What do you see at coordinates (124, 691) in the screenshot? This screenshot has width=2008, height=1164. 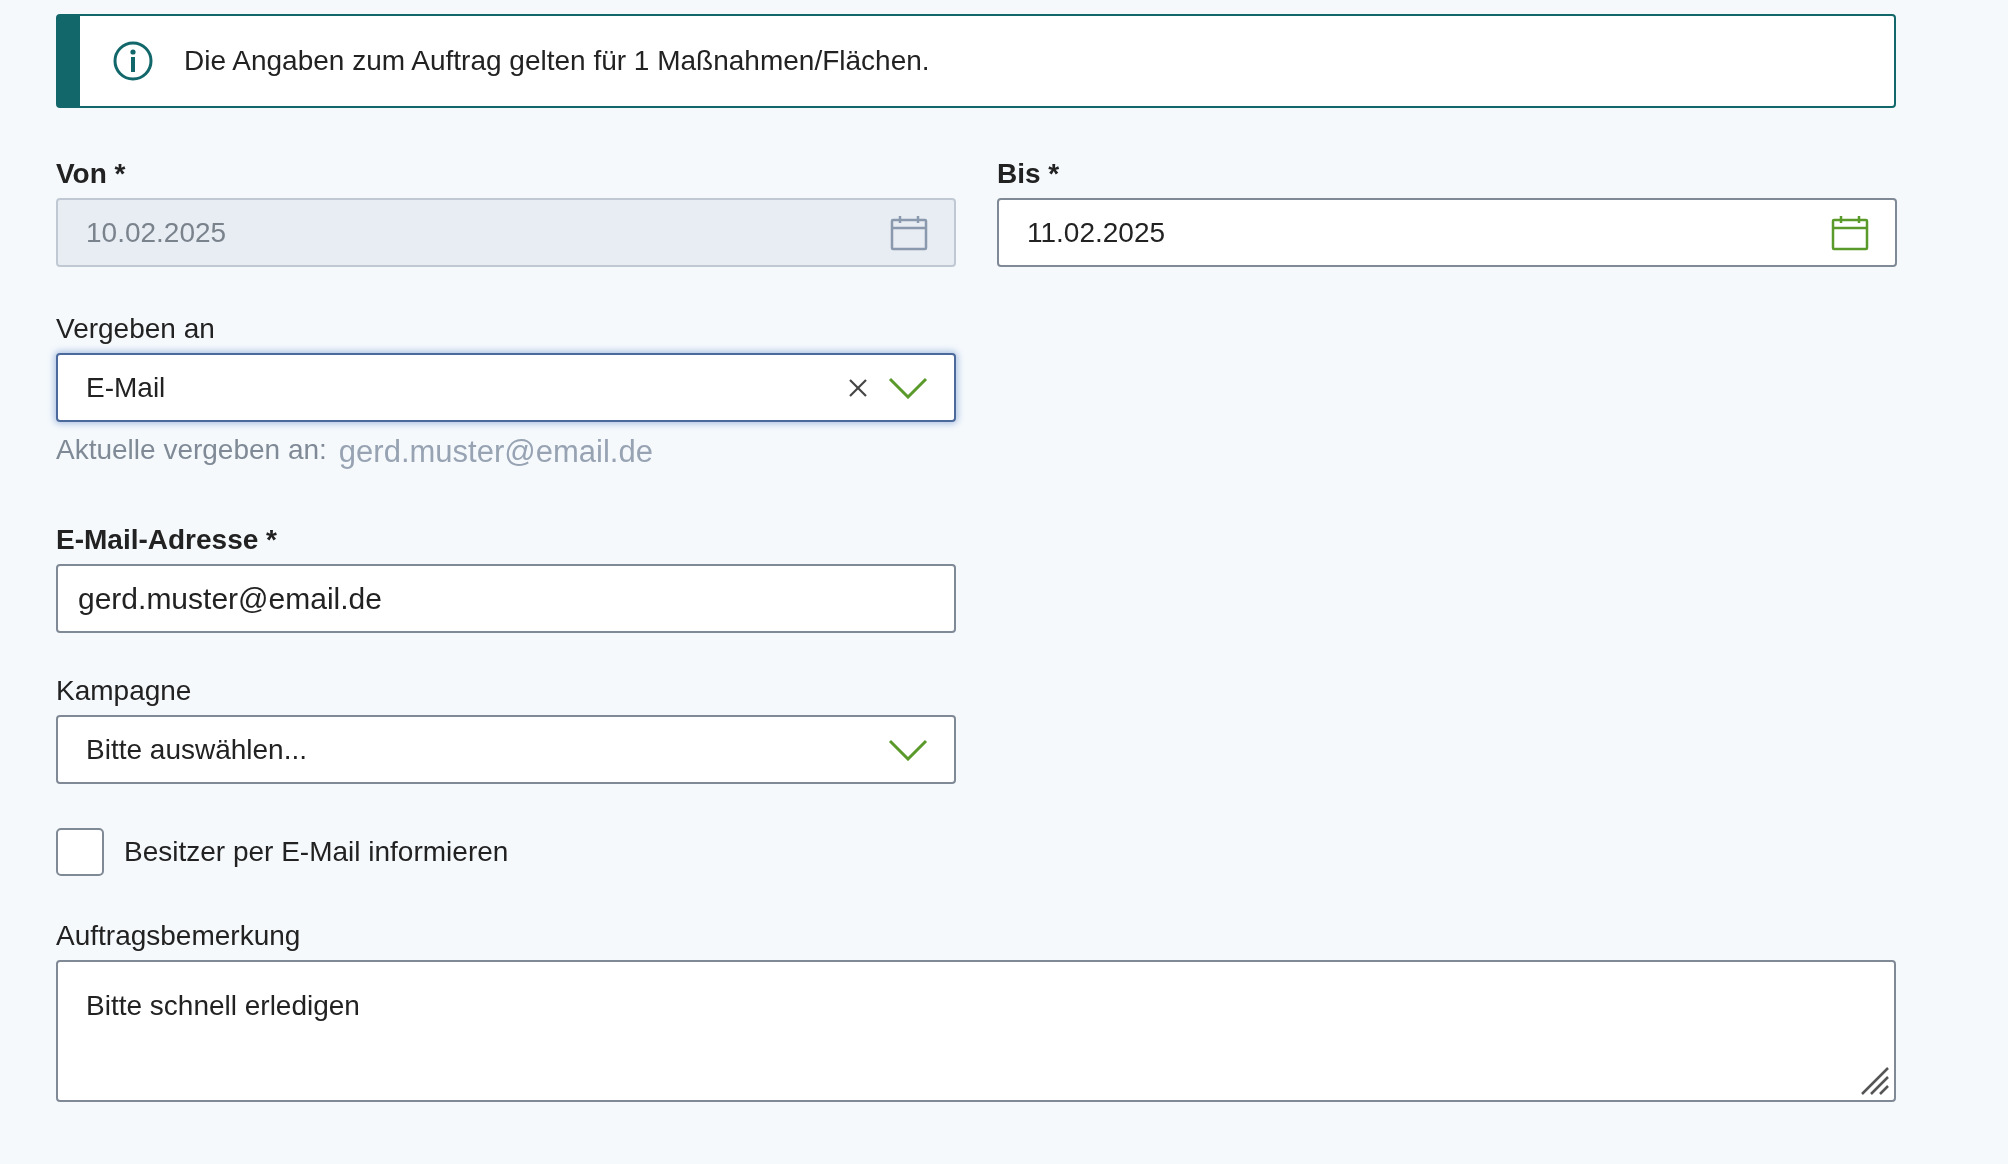 I see `field-label: Kampagne` at bounding box center [124, 691].